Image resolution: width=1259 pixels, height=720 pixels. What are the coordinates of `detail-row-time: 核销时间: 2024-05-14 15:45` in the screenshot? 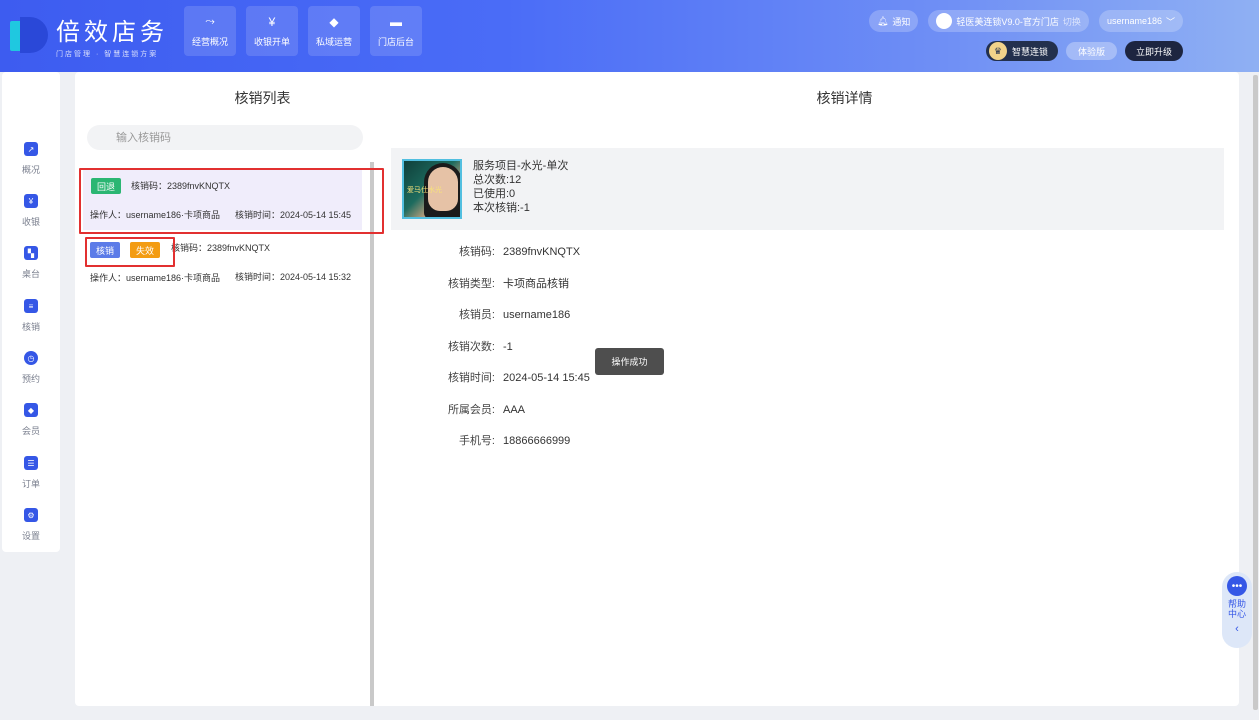 It's located at (490, 377).